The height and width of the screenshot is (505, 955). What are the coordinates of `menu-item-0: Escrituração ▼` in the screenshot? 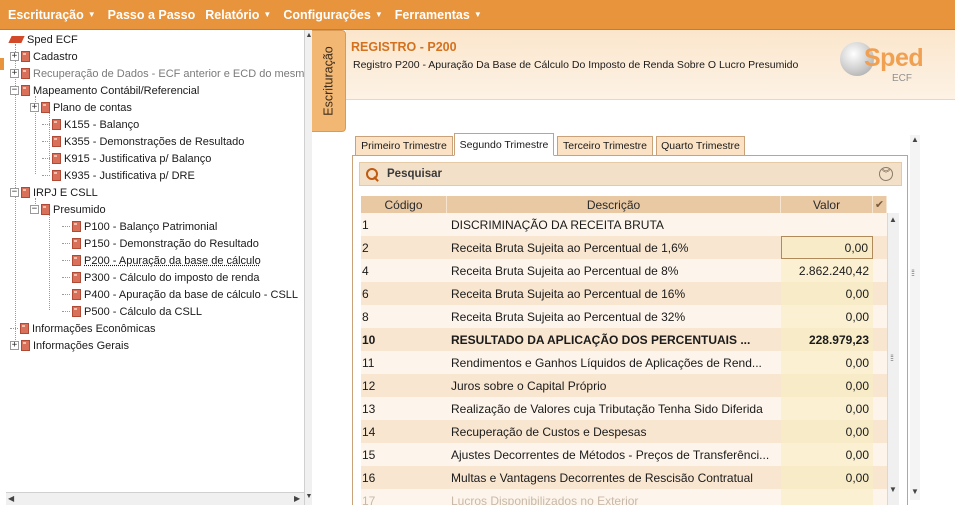 It's located at (52, 15).